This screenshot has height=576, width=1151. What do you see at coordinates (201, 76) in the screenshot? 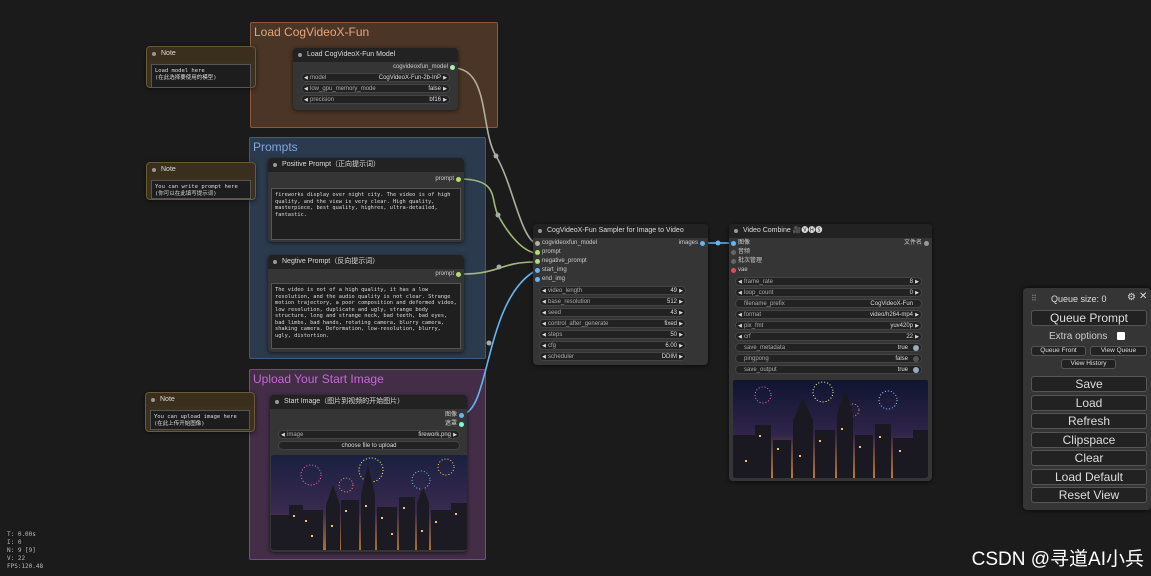
I see `note-text: Load model here (在此选择要使用的模型)` at bounding box center [201, 76].